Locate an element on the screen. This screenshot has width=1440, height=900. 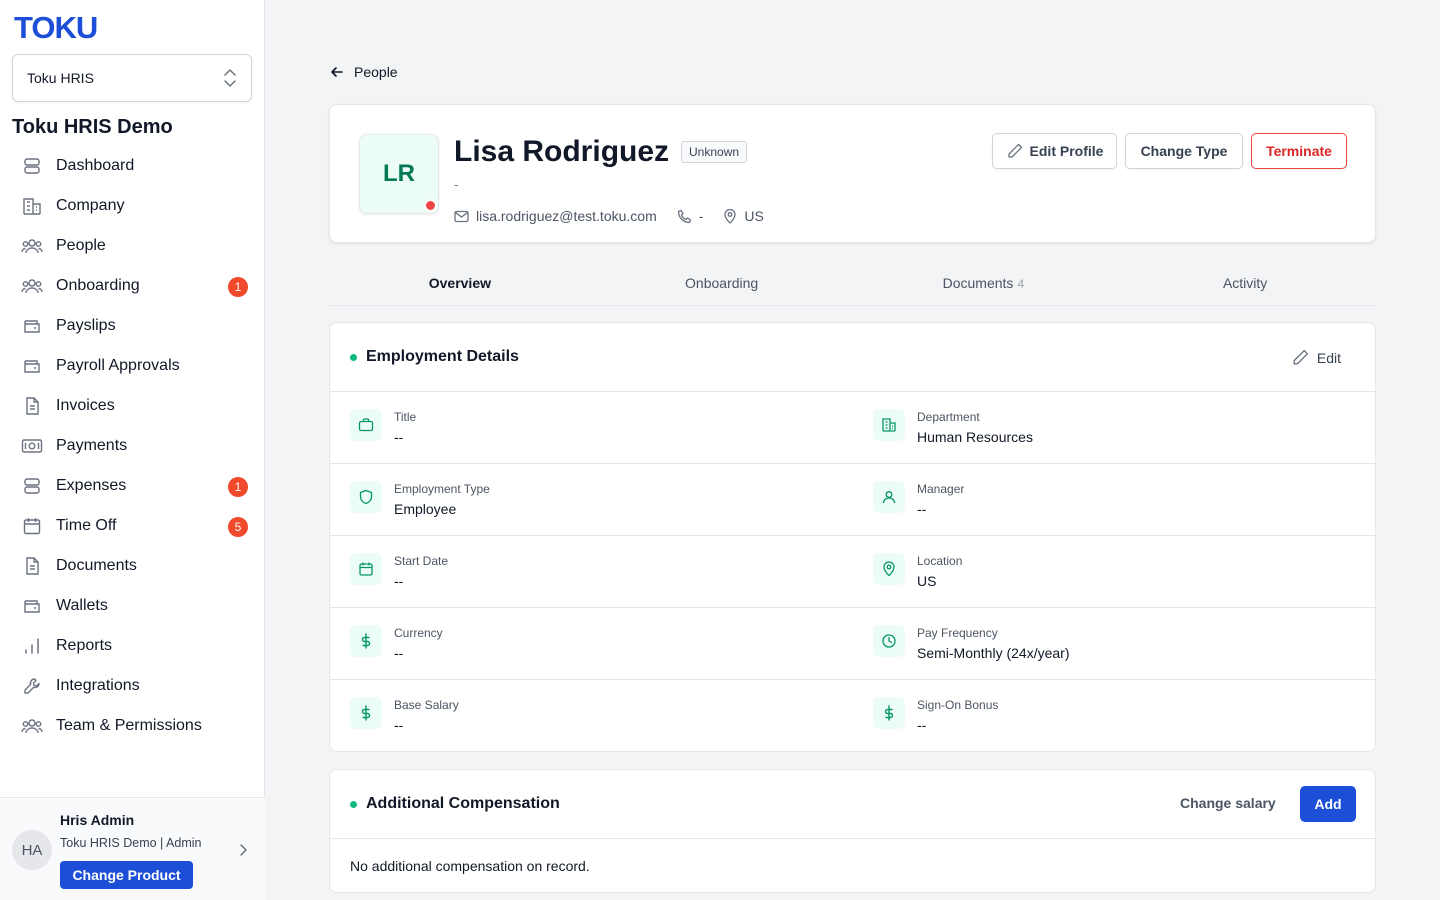
user-icon is located at coordinates (889, 497).